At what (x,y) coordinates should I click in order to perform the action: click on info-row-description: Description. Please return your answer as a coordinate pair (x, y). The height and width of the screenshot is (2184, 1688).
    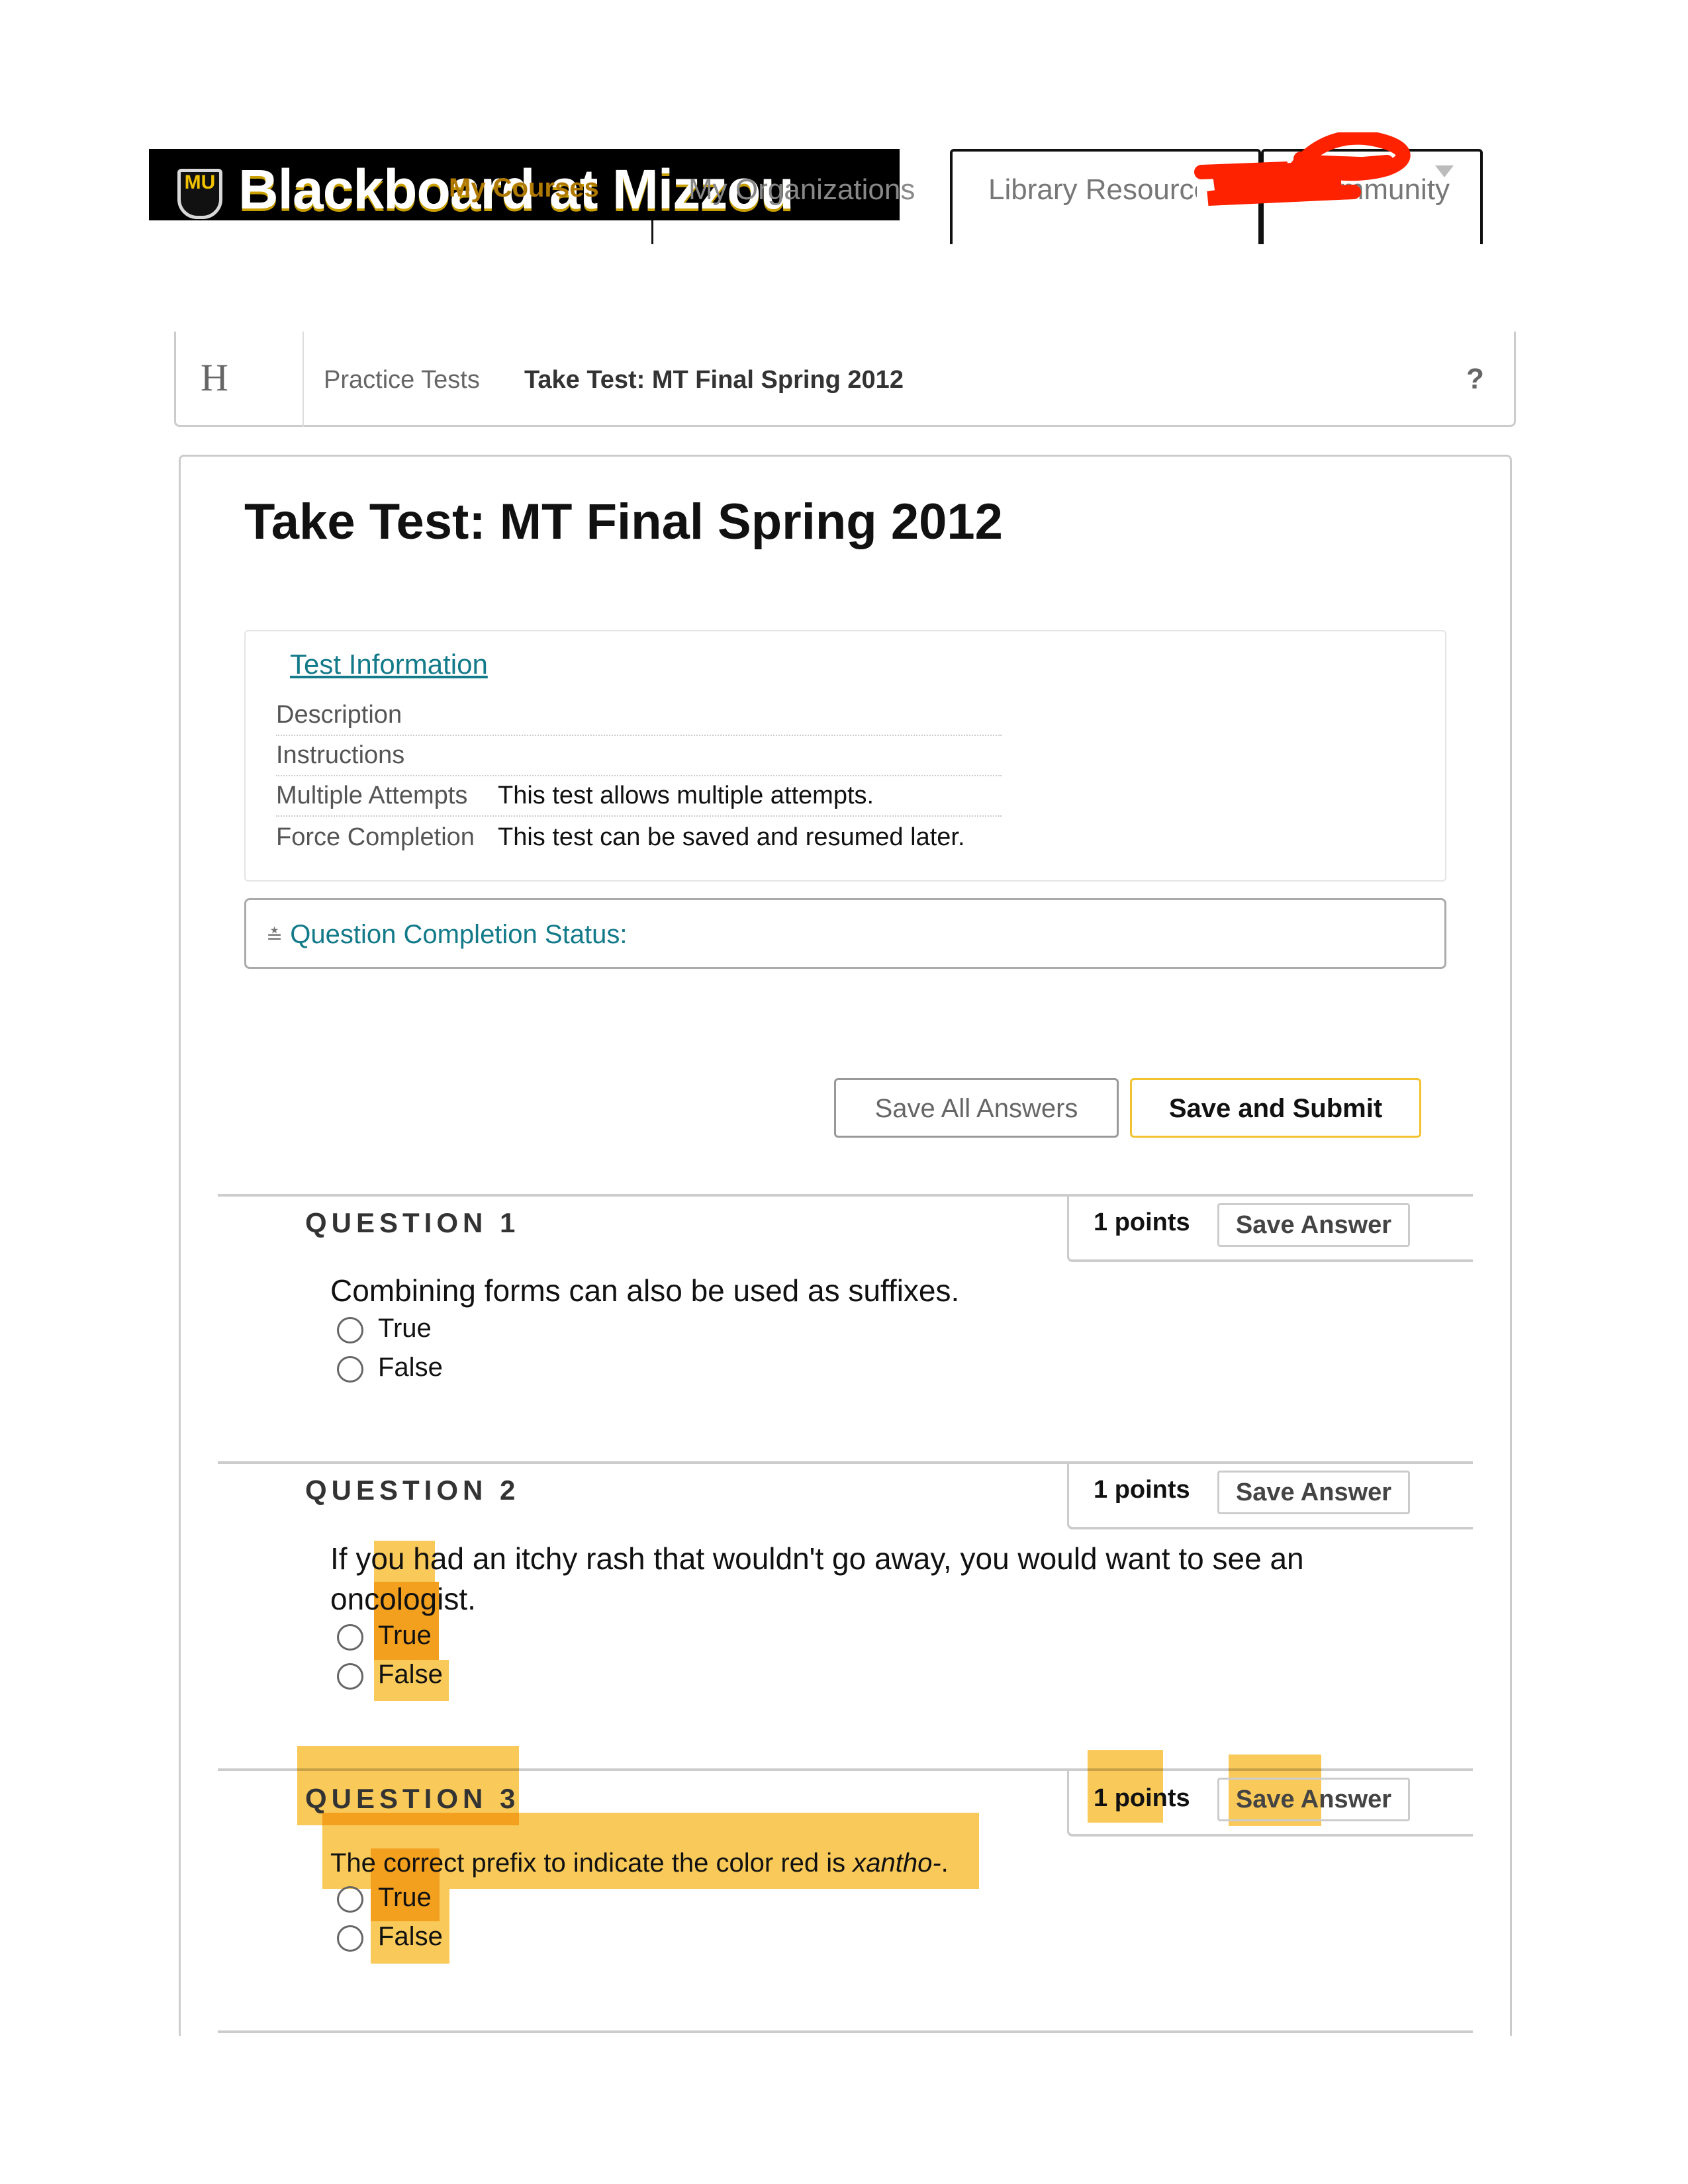
    Looking at the image, I should click on (639, 717).